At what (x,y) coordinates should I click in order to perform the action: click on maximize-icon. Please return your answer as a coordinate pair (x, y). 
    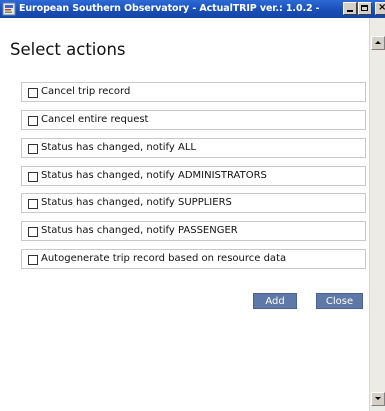
    Looking at the image, I should click on (364, 8).